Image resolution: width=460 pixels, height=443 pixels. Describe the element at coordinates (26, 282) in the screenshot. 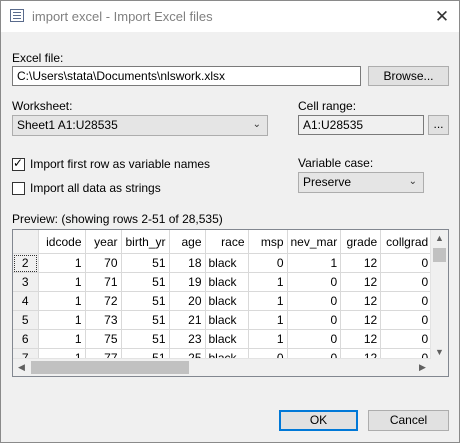

I see `row-number: 3` at that location.